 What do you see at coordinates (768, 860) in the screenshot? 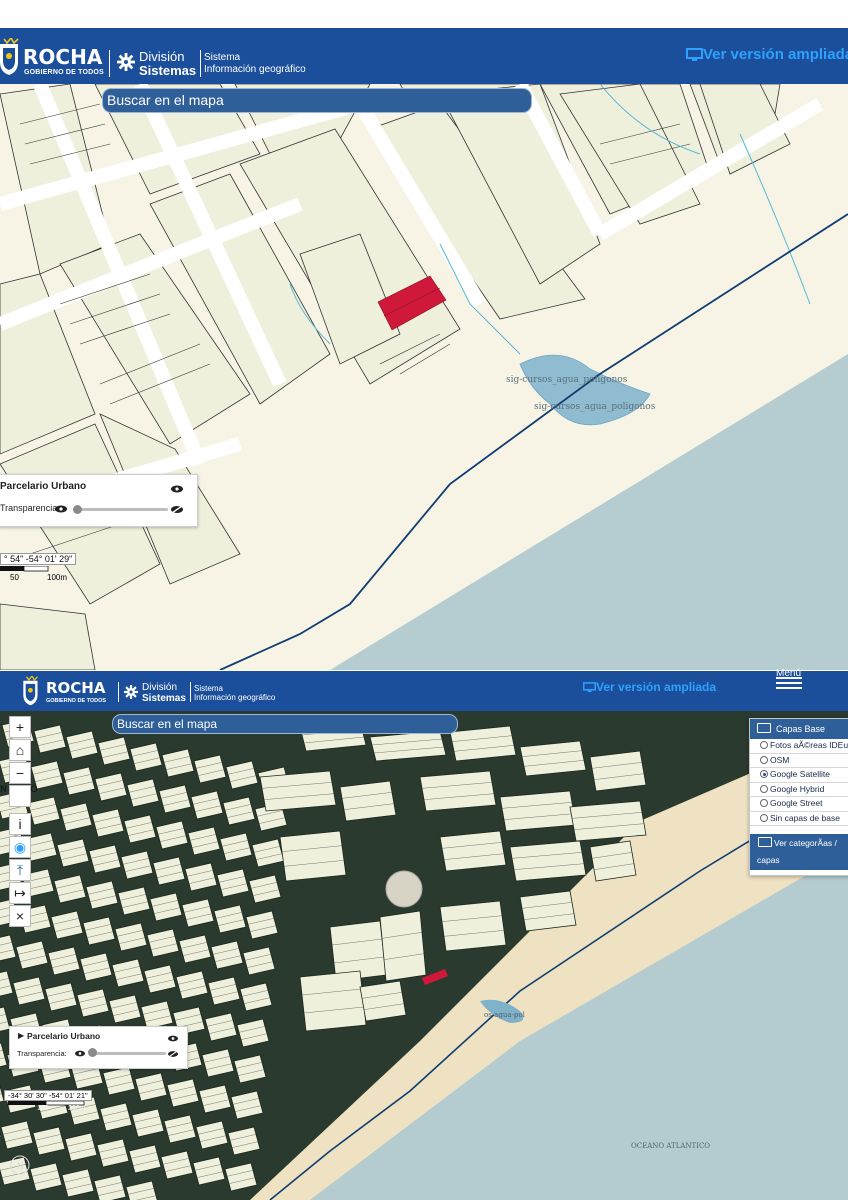
I see `categories-line2: capas` at bounding box center [768, 860].